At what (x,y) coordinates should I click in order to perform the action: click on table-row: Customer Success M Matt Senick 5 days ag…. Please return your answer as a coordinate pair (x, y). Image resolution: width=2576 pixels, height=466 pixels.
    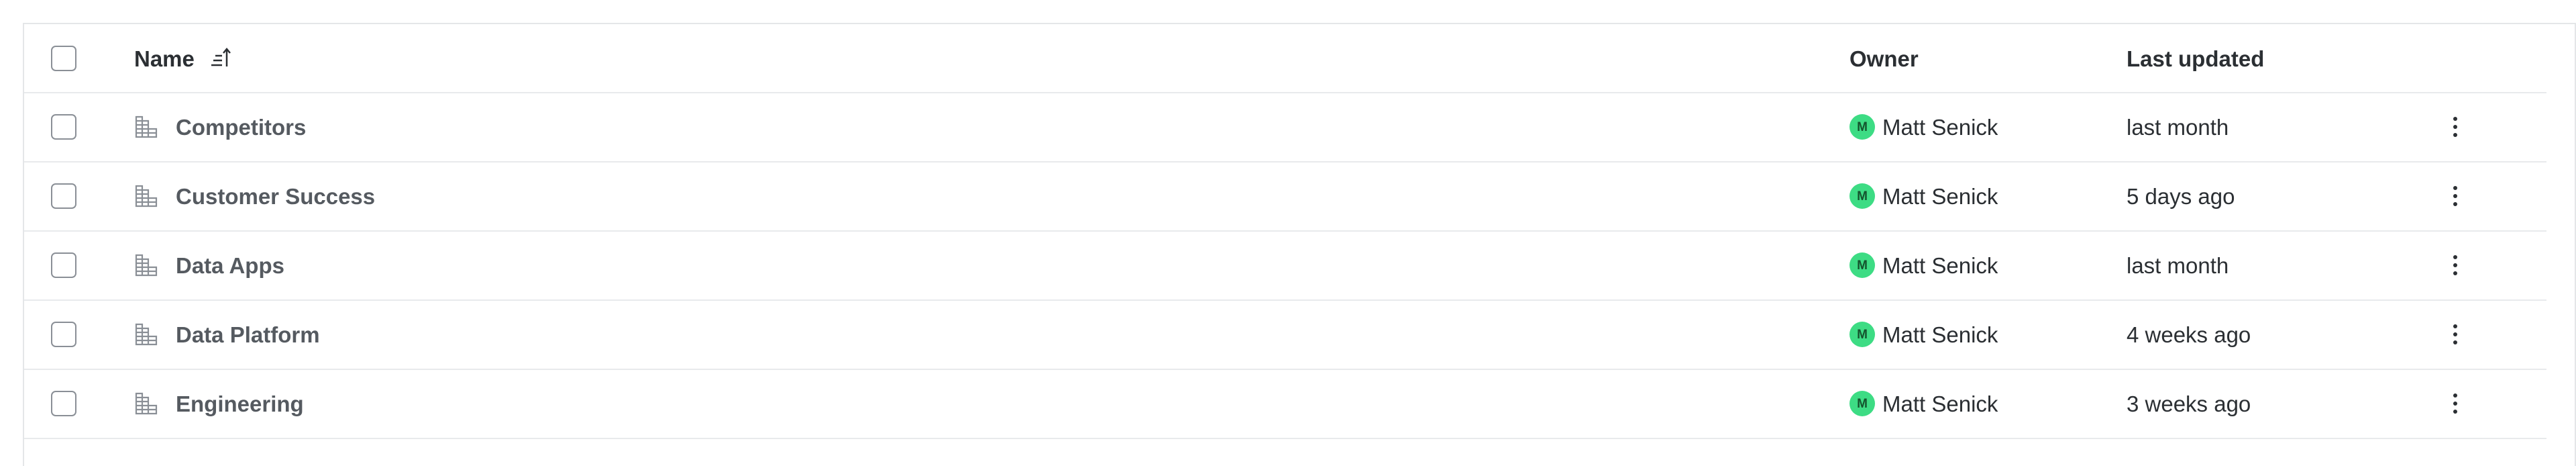
    Looking at the image, I should click on (1285, 197).